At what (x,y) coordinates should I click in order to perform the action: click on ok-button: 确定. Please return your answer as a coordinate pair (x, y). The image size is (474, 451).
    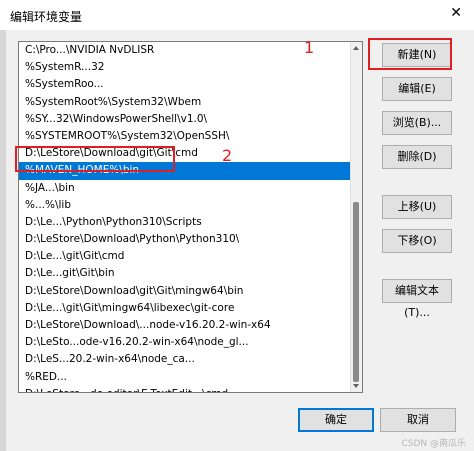
    Looking at the image, I should click on (336, 420).